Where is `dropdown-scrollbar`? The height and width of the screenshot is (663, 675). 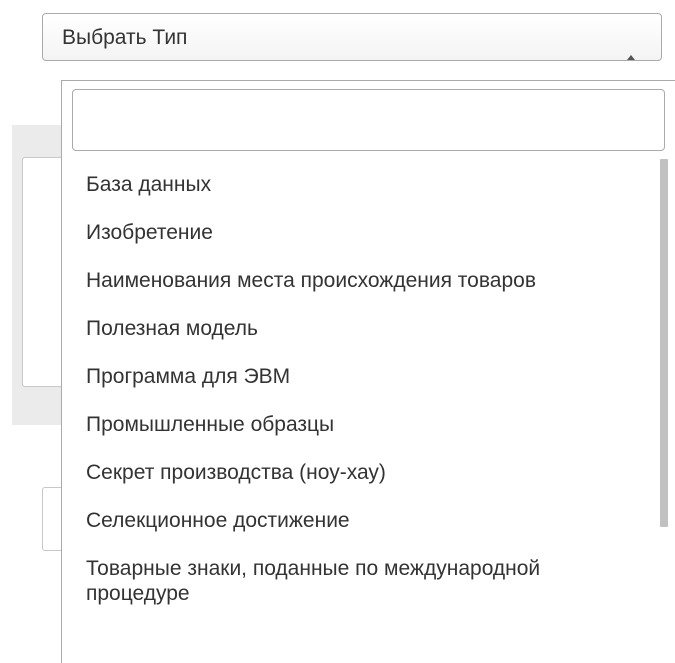
dropdown-scrollbar is located at coordinates (664, 410).